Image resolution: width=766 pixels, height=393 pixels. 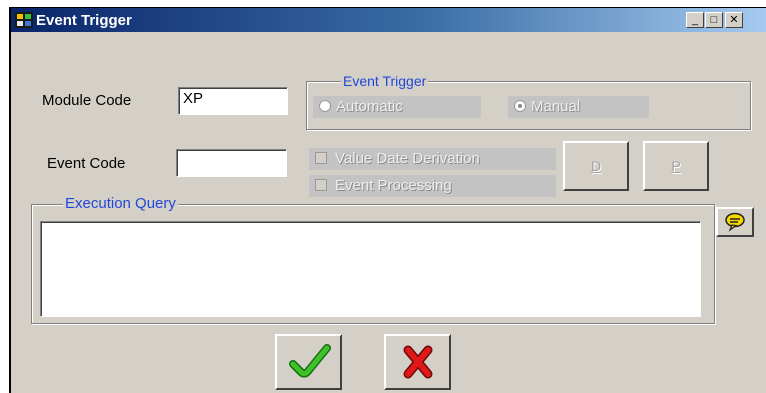 I want to click on radio-automatic-indicator, so click(x=325, y=106).